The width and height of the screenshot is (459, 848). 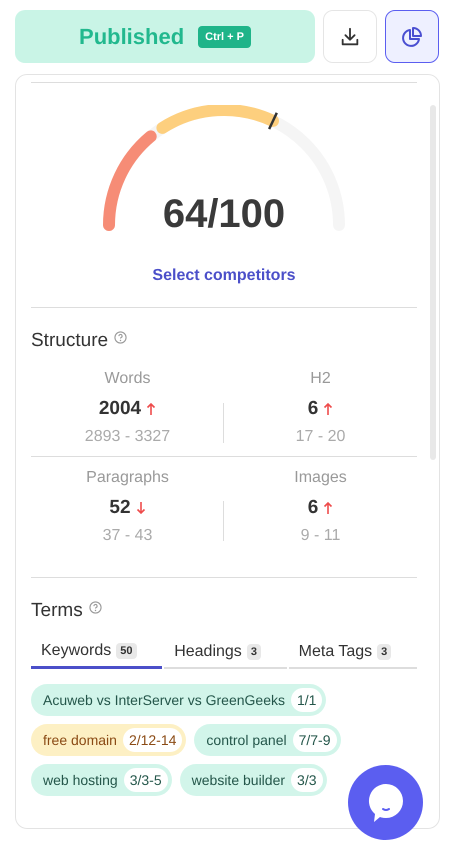 What do you see at coordinates (146, 780) in the screenshot?
I see `keyword-count: 3/3-5` at bounding box center [146, 780].